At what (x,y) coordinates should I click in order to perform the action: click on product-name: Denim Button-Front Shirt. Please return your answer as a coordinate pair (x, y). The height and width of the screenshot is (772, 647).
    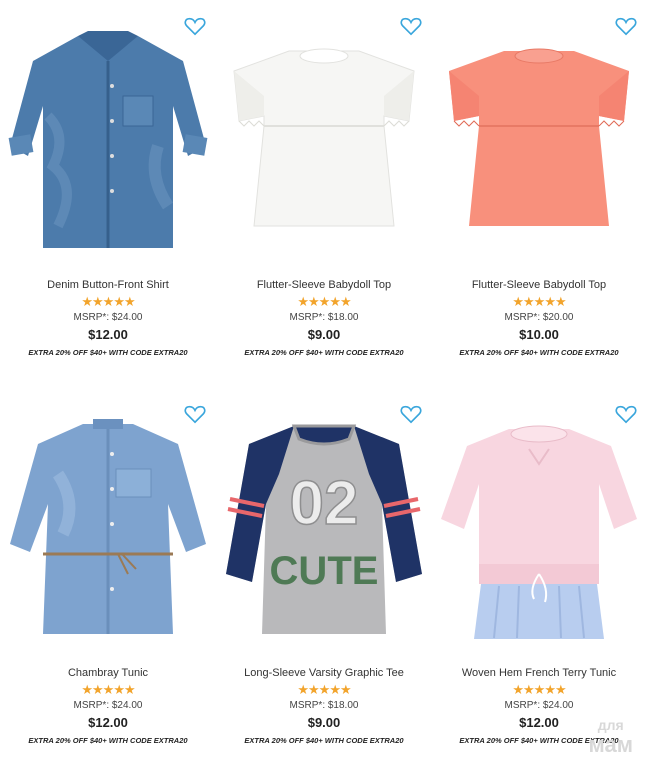
    Looking at the image, I should click on (108, 285).